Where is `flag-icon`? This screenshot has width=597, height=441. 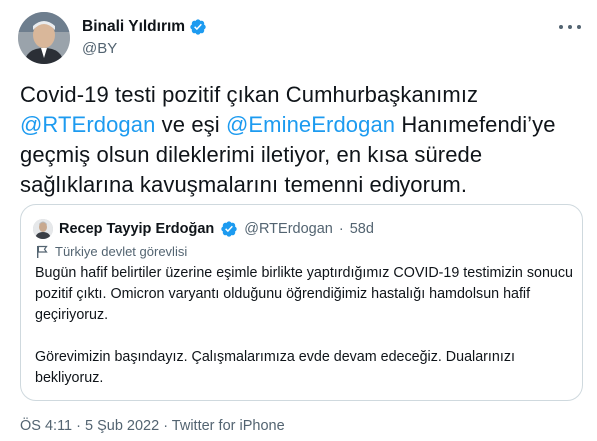 flag-icon is located at coordinates (42, 251).